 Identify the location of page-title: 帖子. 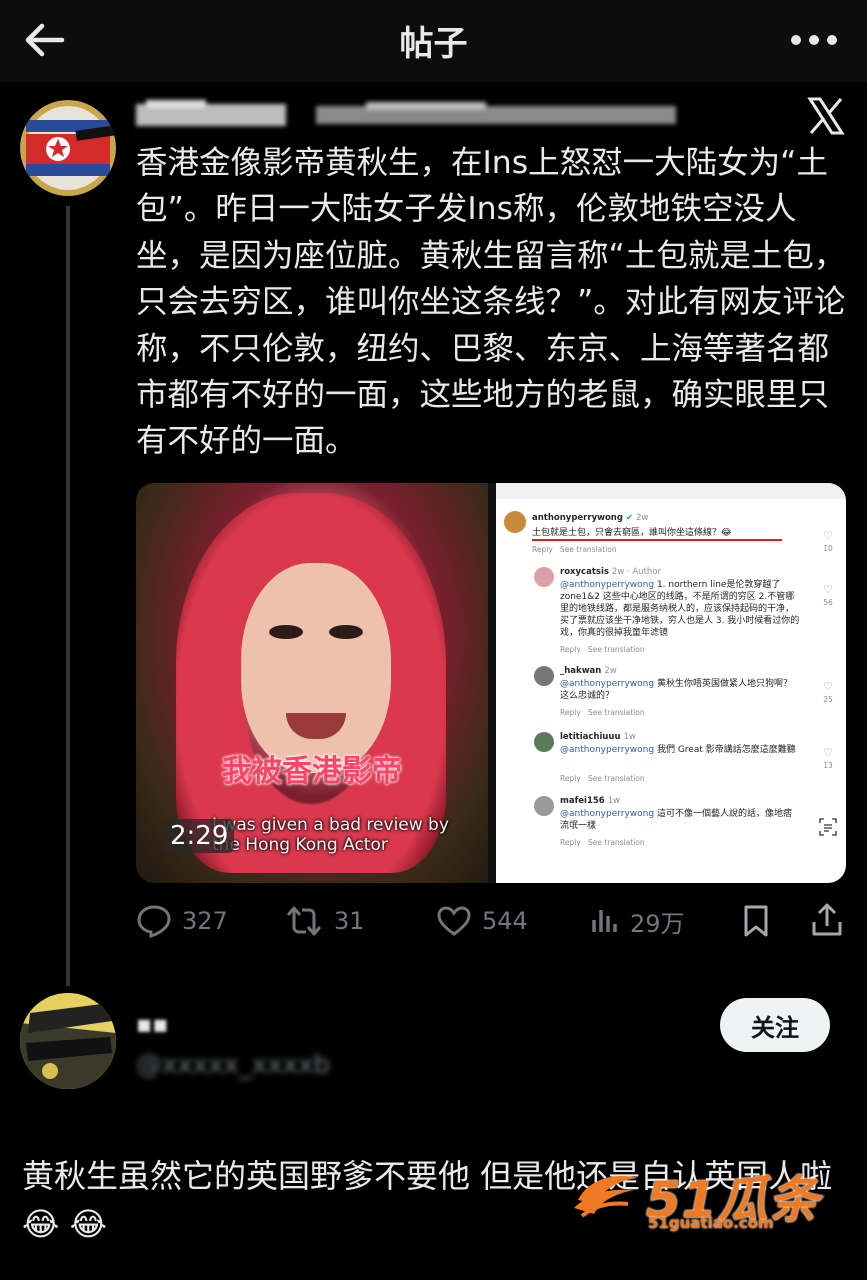
(433, 44).